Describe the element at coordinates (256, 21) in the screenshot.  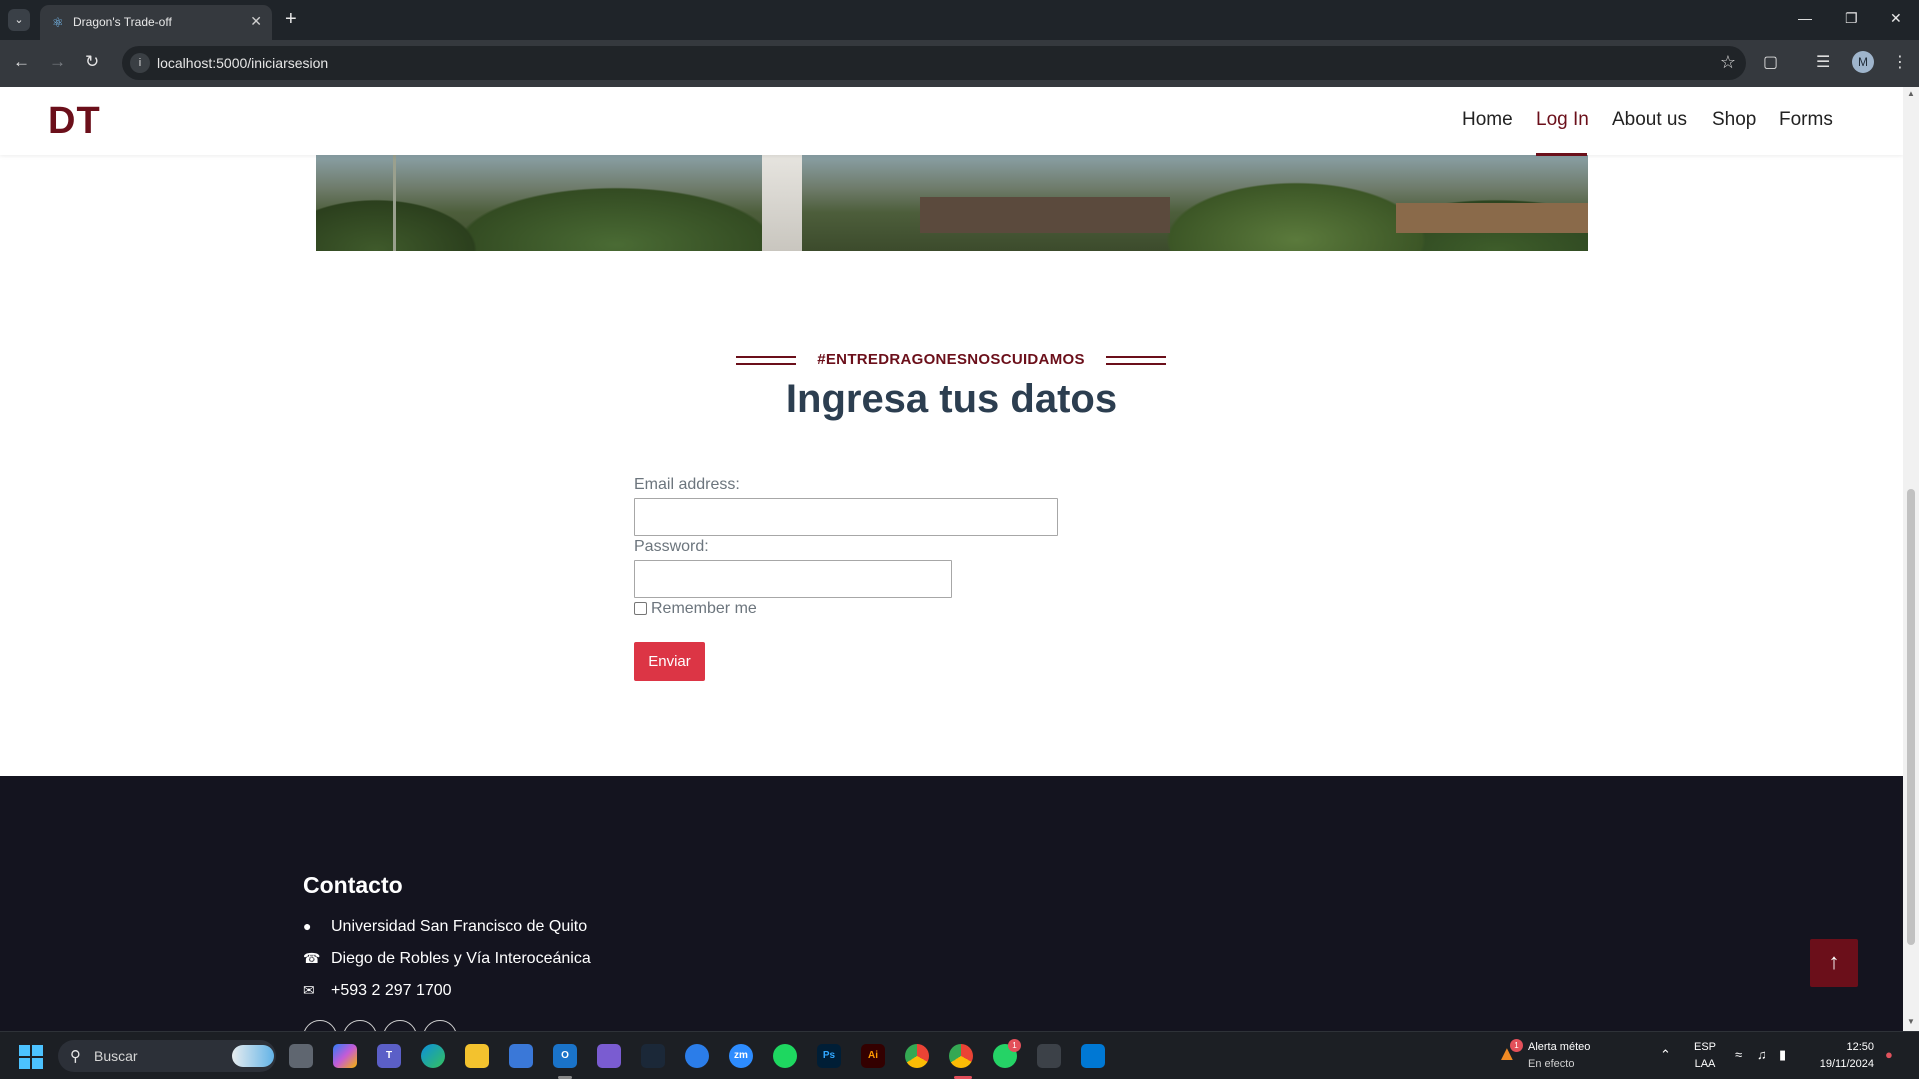
I see `tab-close-icon: ✕` at that location.